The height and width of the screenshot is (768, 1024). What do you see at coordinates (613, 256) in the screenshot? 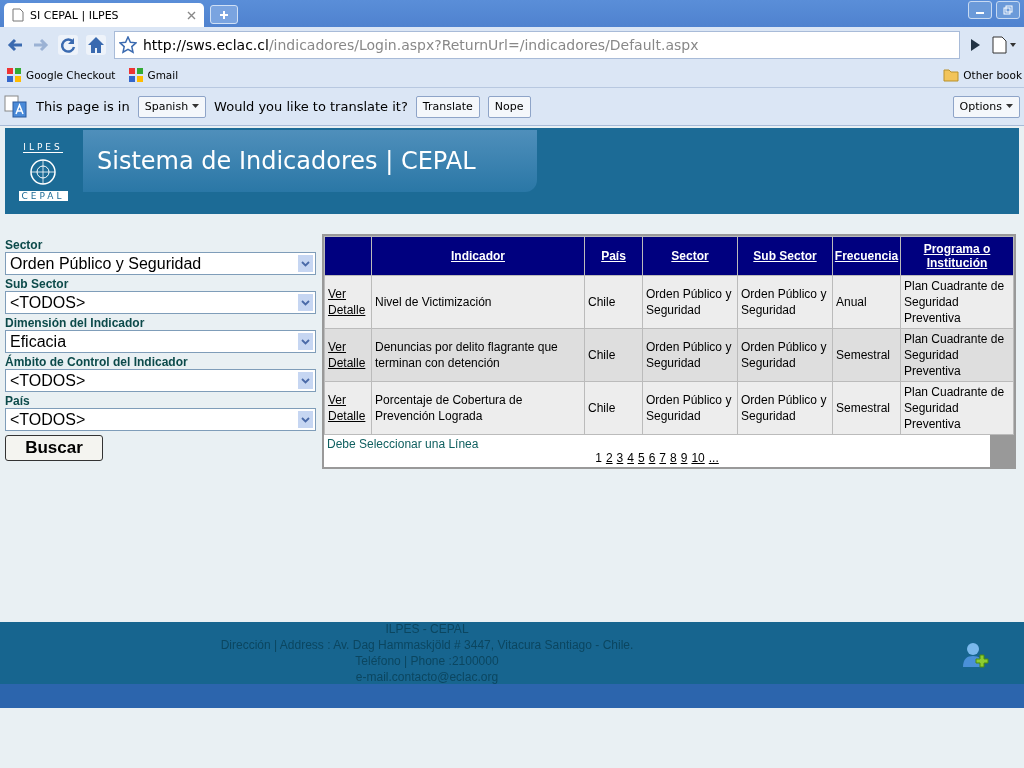
I see `column-header-link: País` at bounding box center [613, 256].